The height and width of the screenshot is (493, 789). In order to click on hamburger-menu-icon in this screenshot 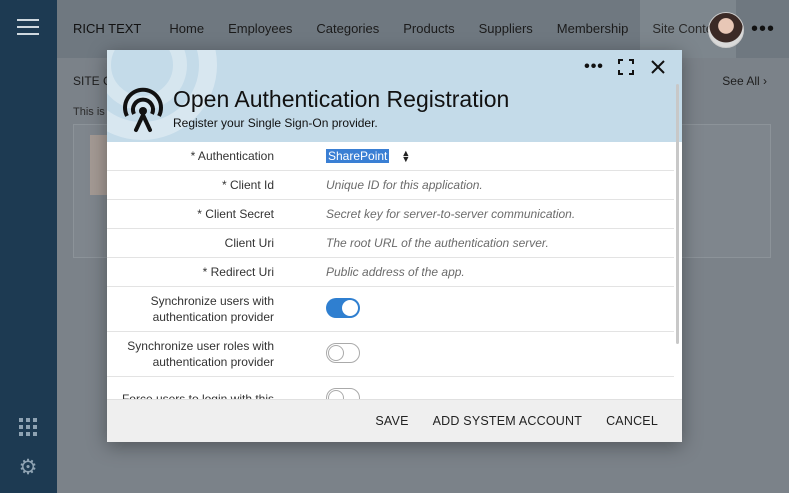, I will do `click(28, 28)`.